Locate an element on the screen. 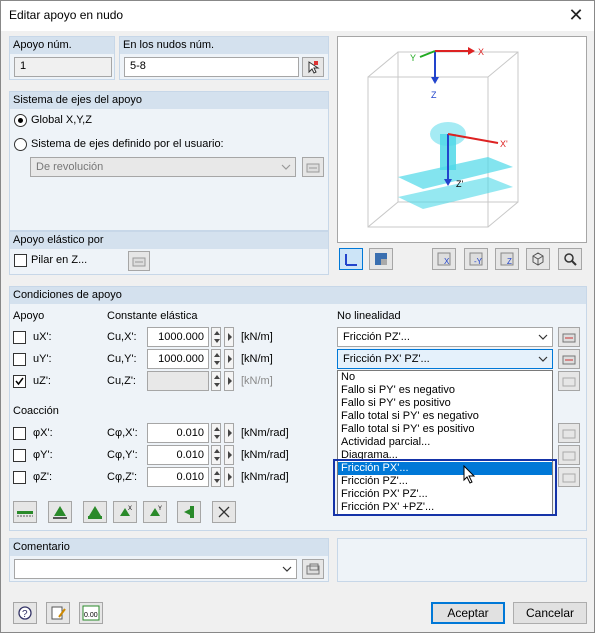 The image size is (595, 633). view-axes-button is located at coordinates (351, 259).